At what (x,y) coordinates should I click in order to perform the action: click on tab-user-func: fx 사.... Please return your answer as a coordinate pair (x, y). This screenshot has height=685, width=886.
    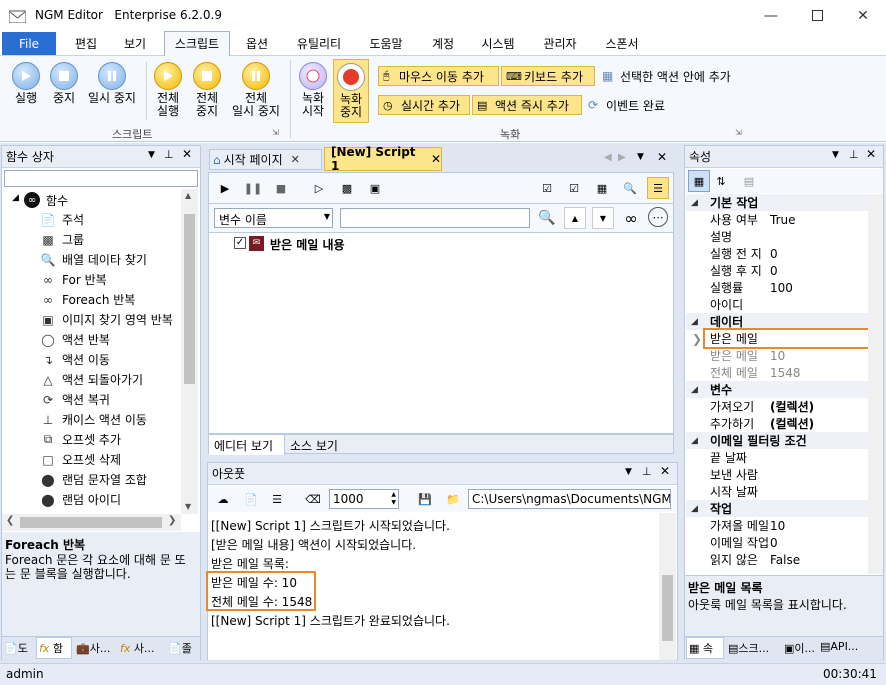
    Looking at the image, I should click on (137, 648).